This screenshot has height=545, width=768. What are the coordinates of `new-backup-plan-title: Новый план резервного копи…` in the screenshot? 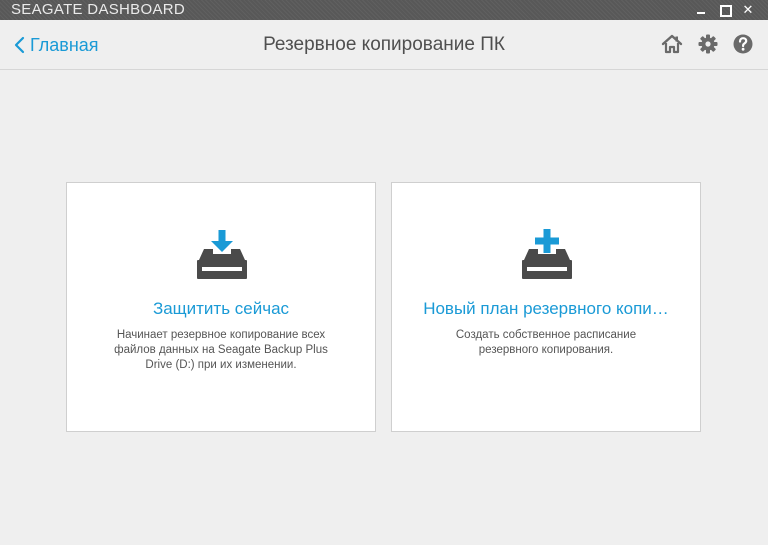 It's located at (546, 308).